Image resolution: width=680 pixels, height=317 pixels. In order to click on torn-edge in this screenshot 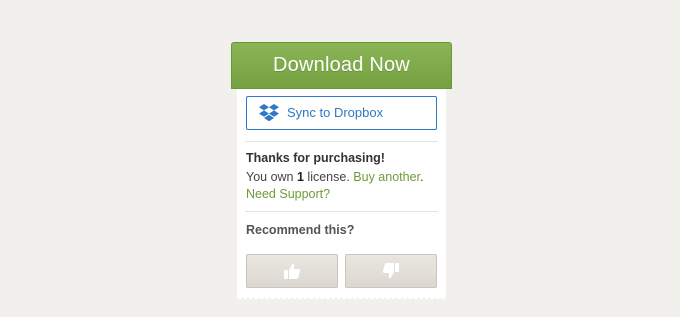, I will do `click(341, 296)`.